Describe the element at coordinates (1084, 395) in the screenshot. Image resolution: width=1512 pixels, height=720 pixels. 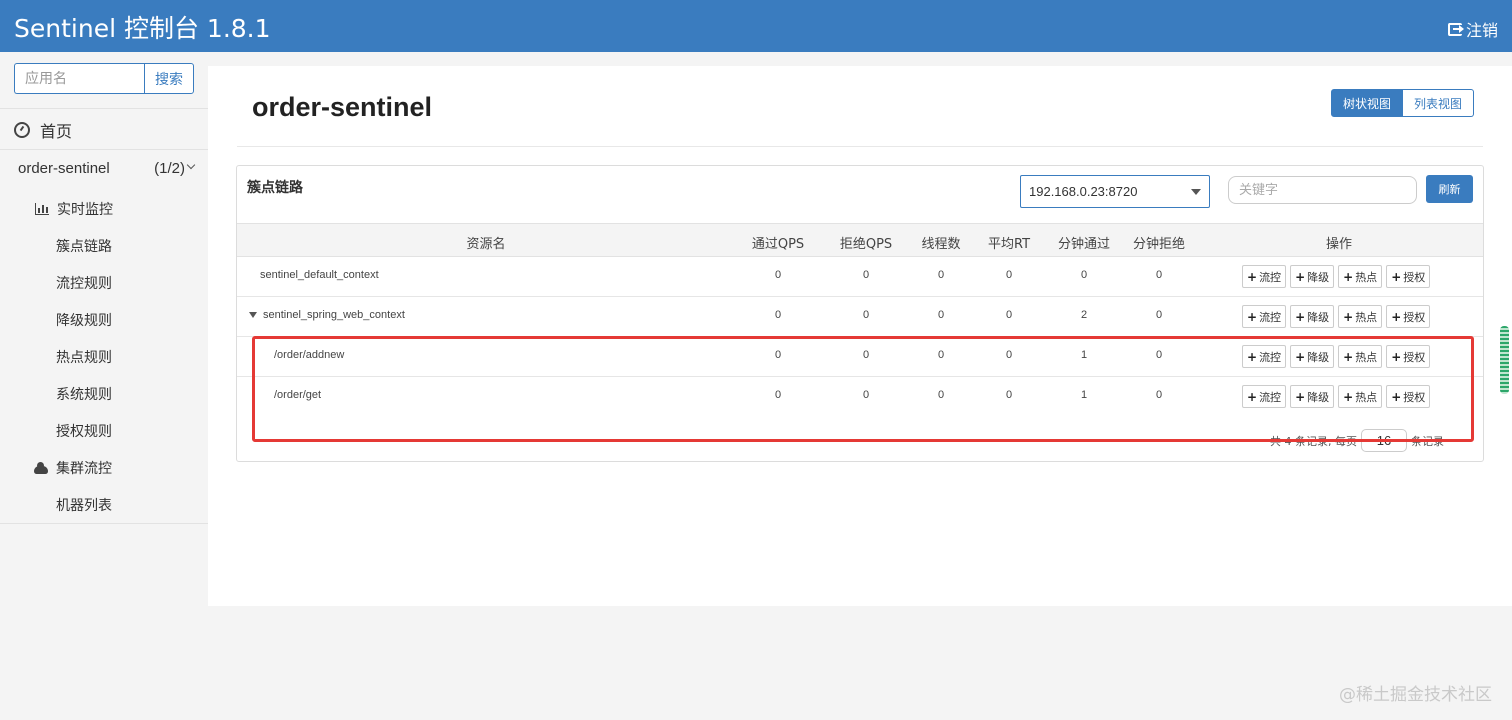
I see `minute-pass: 1` at that location.